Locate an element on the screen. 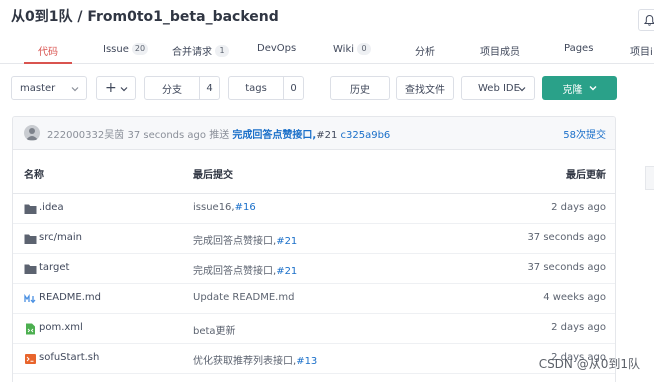 The height and width of the screenshot is (382, 654). web-ide-label: Web IDE is located at coordinates (499, 88).